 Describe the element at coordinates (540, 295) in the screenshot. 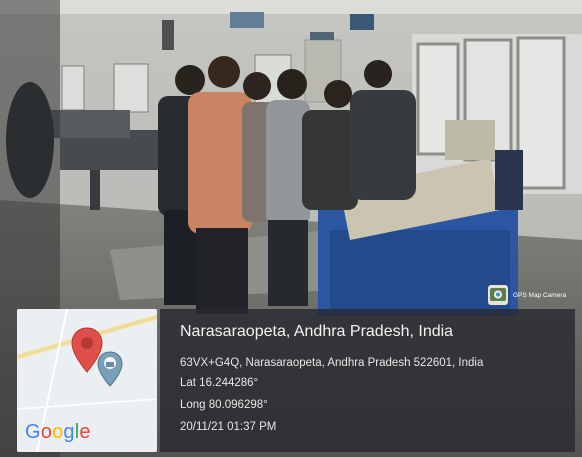

I see `app-badge-label: GPS Map Camera` at that location.